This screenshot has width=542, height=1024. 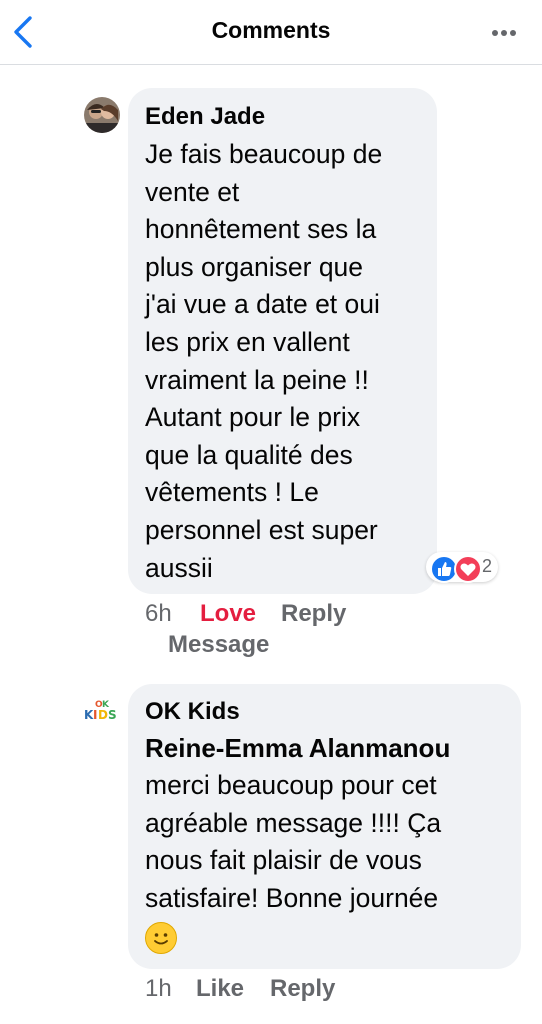 I want to click on page-title: Comments, so click(x=271, y=30).